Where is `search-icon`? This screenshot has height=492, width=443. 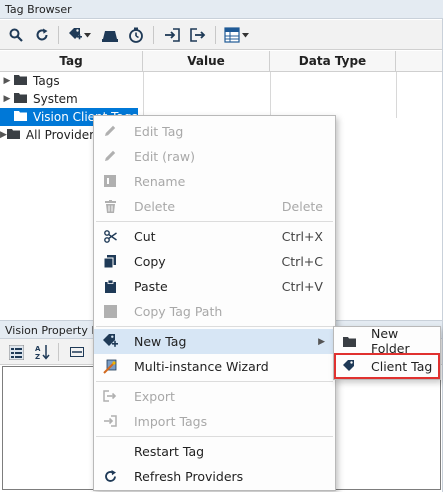
search-icon is located at coordinates (16, 35).